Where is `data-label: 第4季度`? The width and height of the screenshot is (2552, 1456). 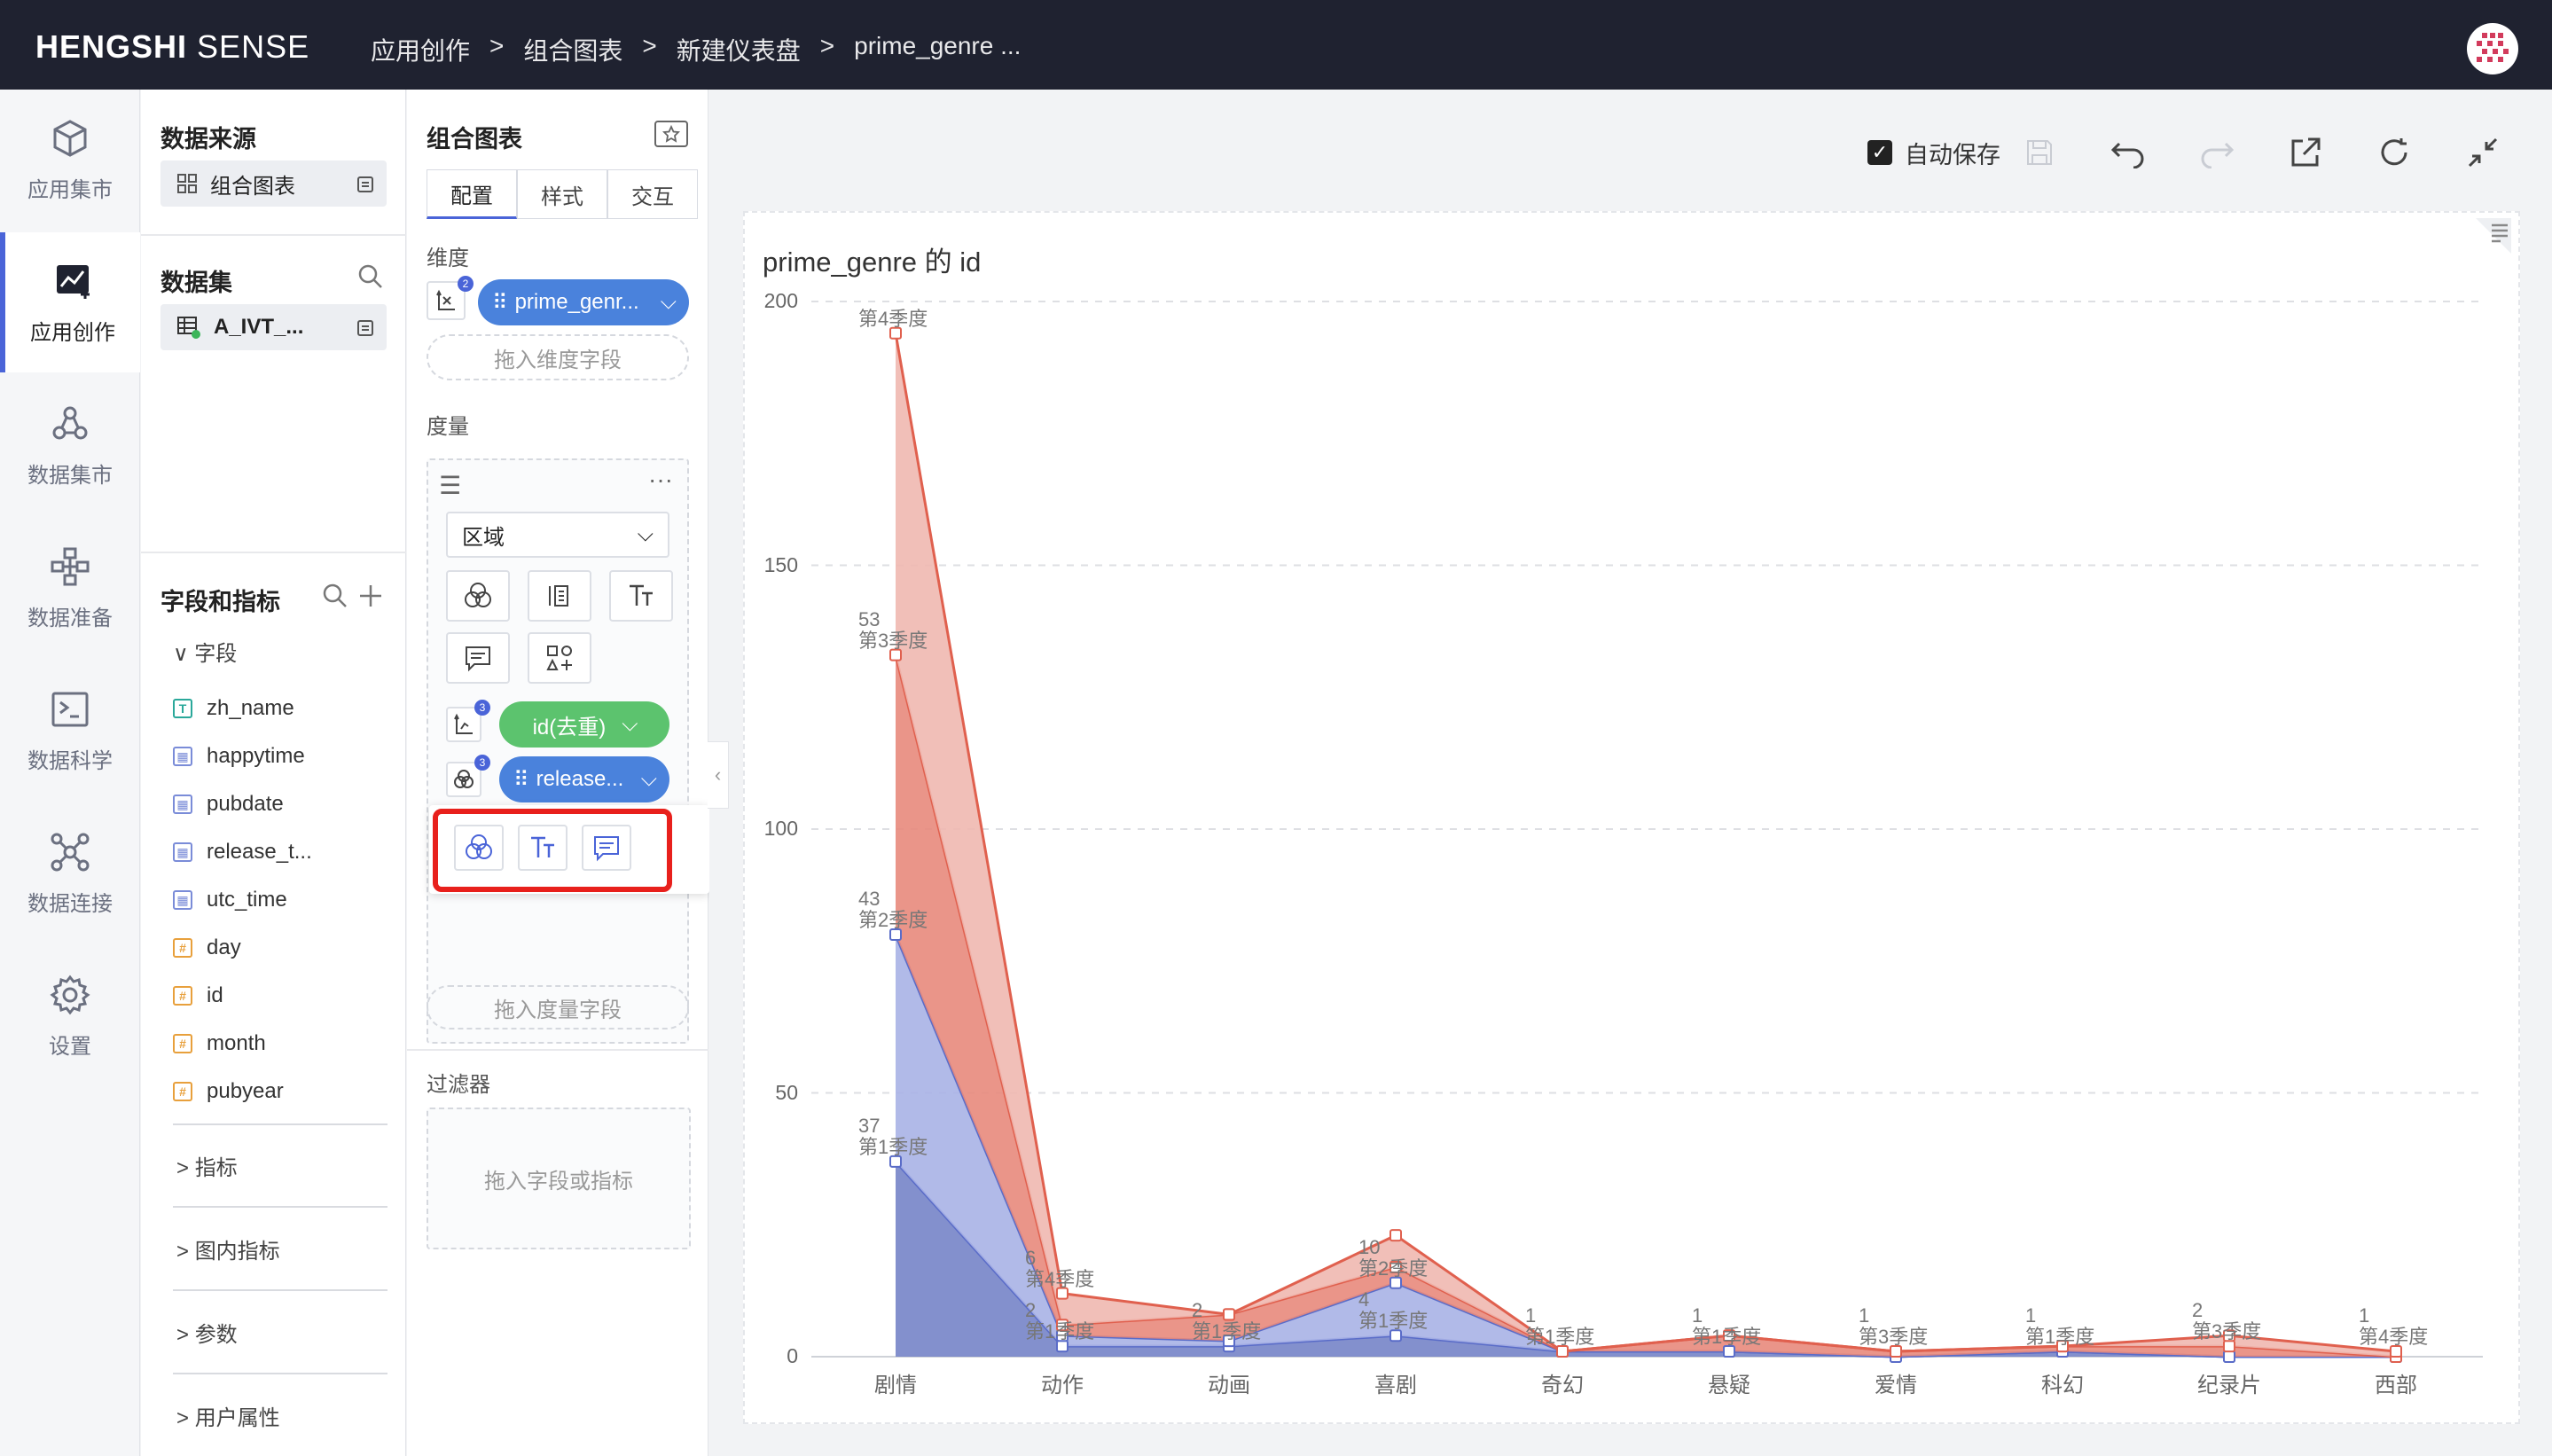
data-label: 第4季度 is located at coordinates (893, 318).